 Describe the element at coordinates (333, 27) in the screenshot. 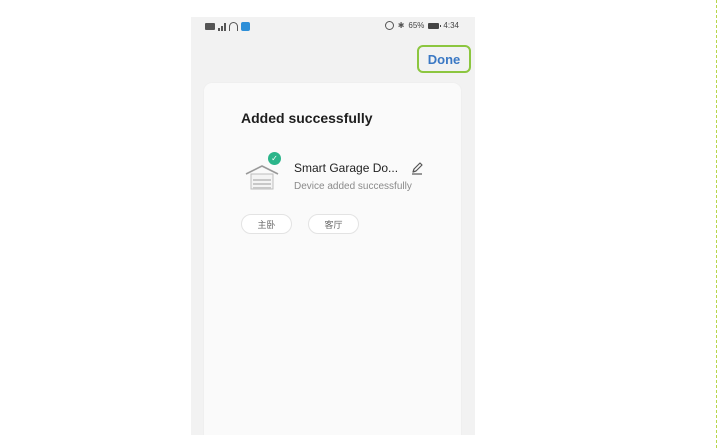

I see `status-bar: ✱ 65% 4:34` at that location.